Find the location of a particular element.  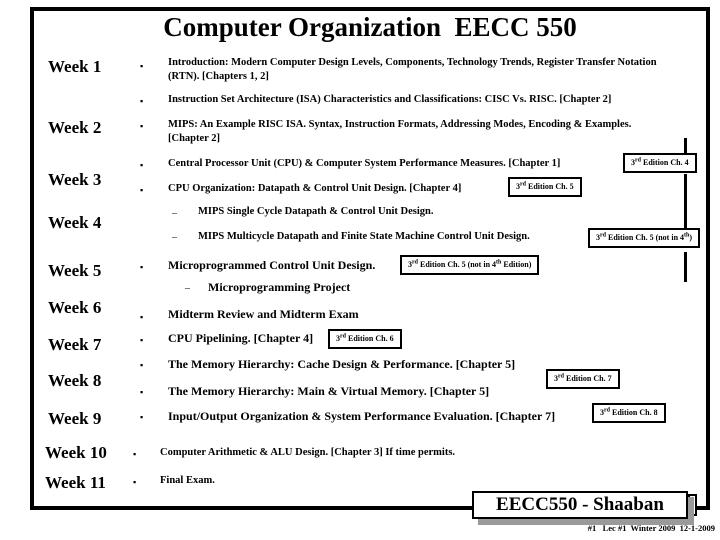

week-label-3: Week 3 is located at coordinates (75, 179).